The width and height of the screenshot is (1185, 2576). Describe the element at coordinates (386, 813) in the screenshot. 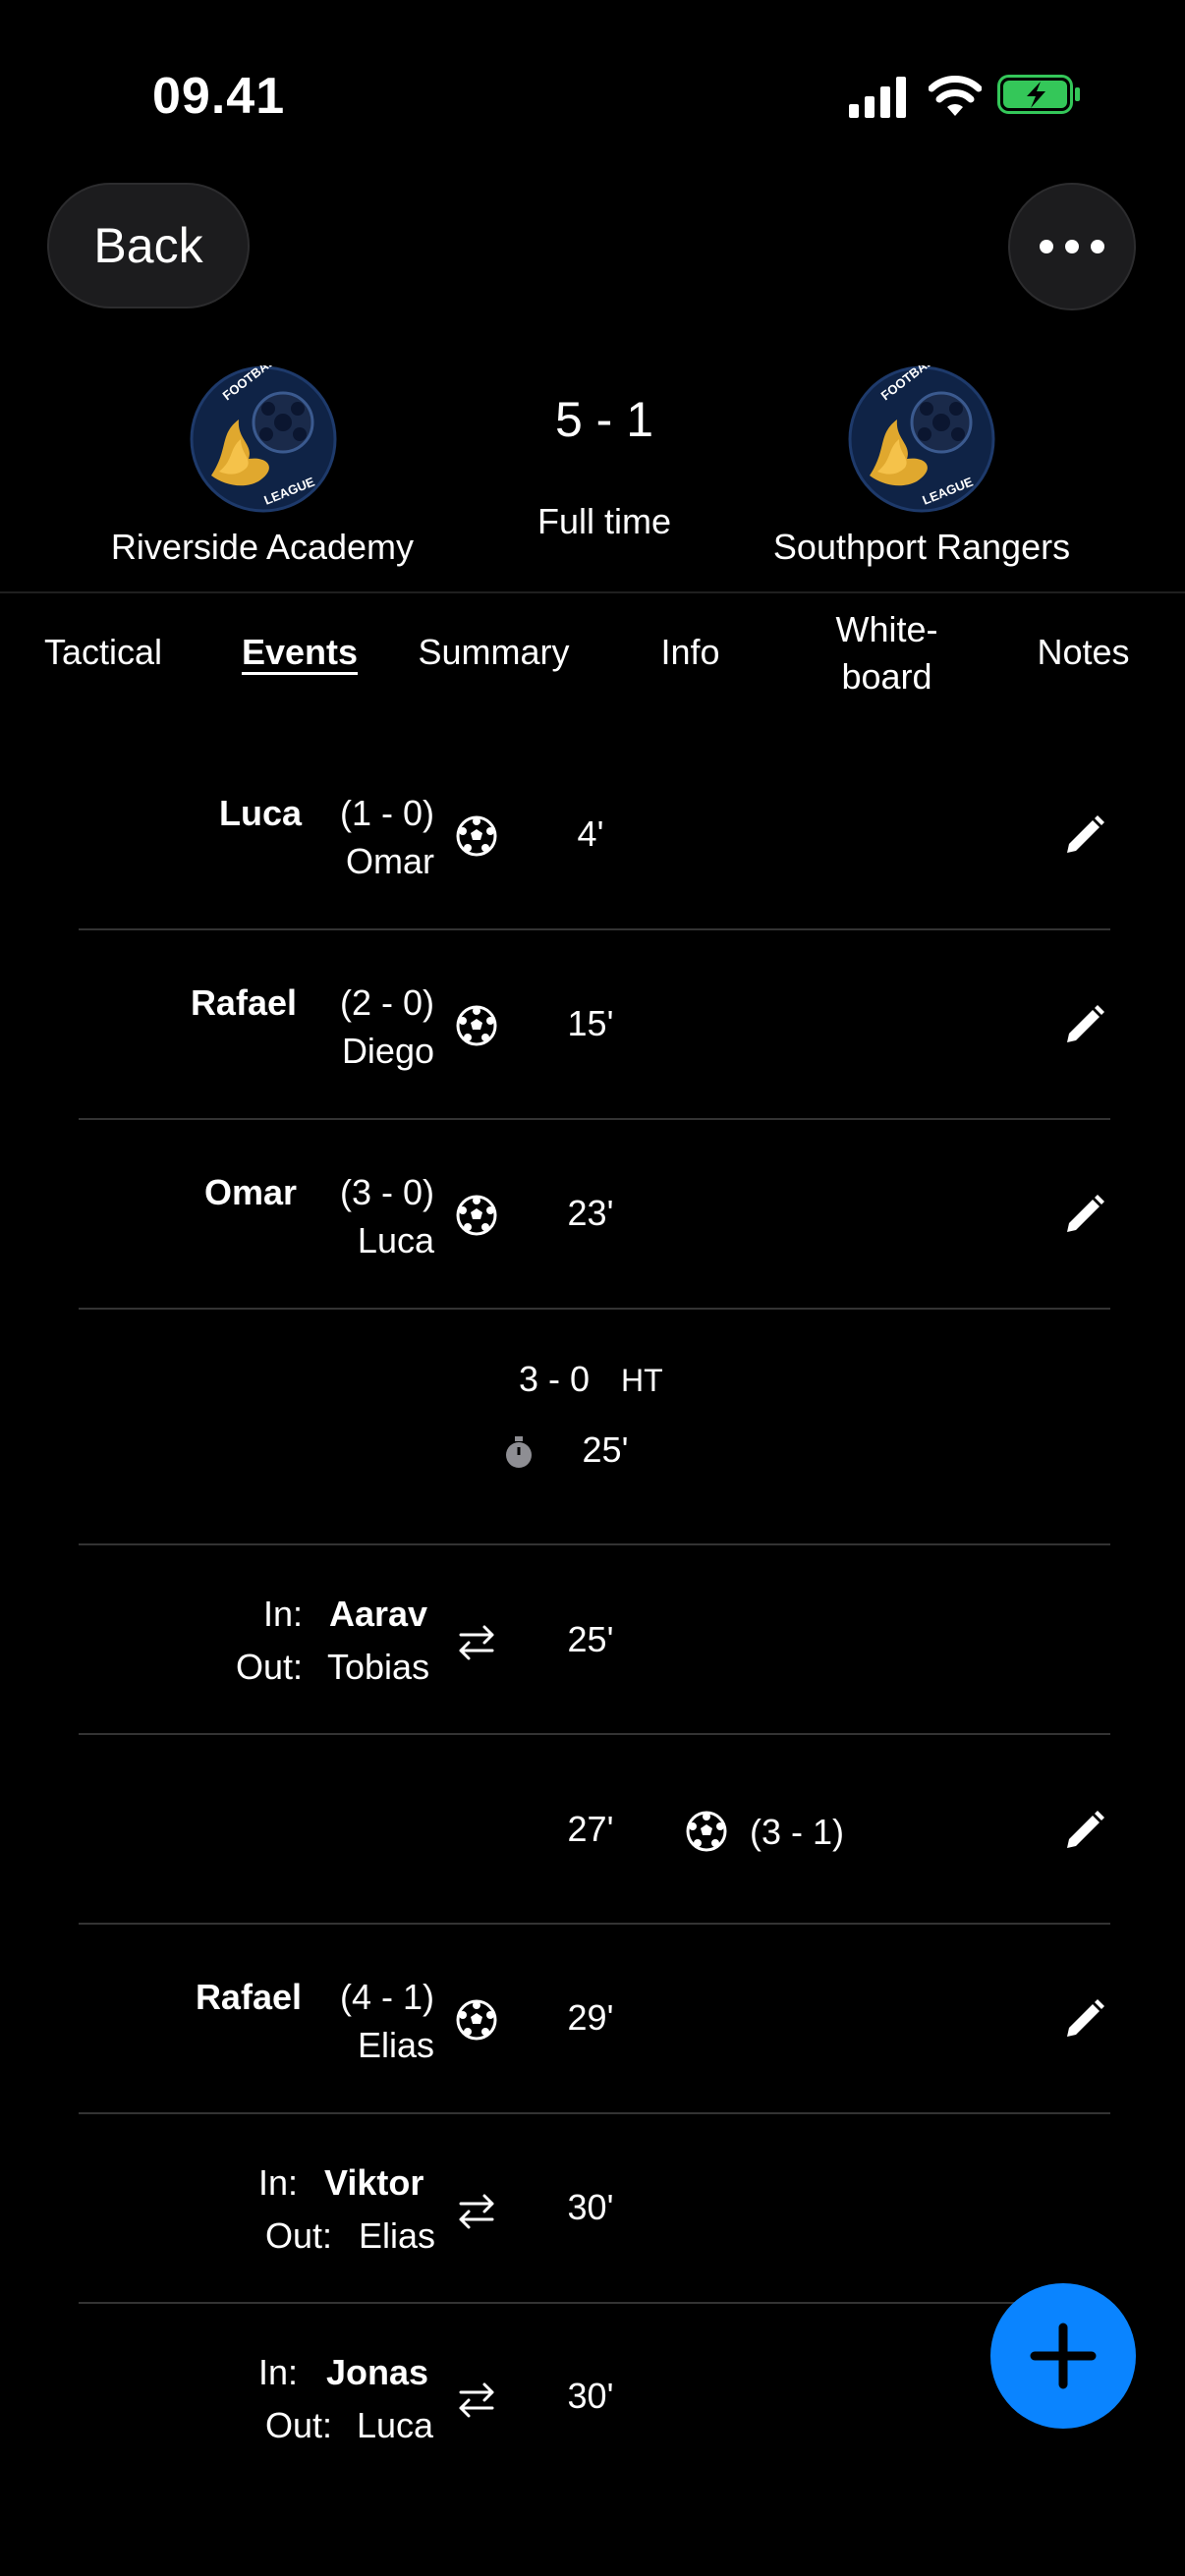

I see `goal-score: (1 - 0)` at that location.